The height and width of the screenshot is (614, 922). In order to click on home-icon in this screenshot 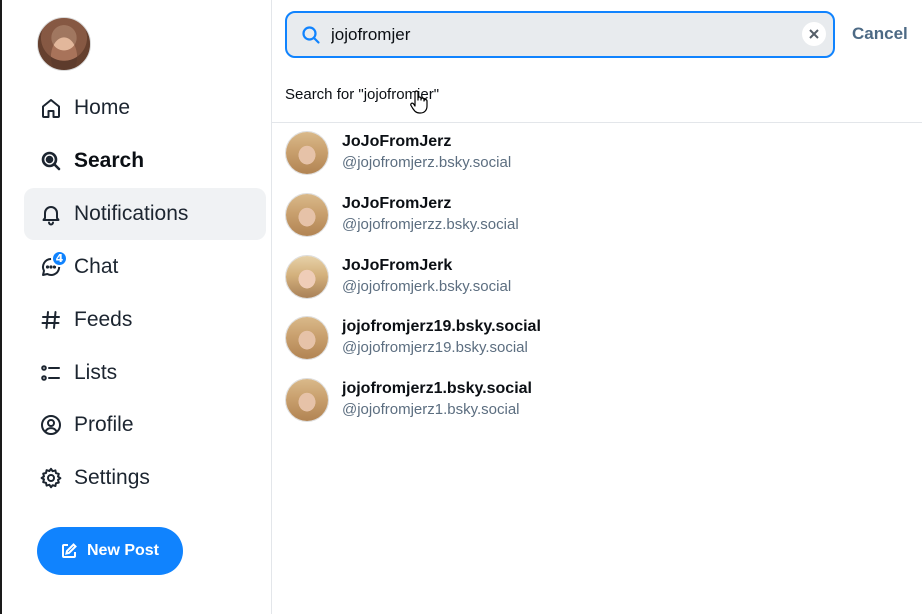, I will do `click(51, 108)`.